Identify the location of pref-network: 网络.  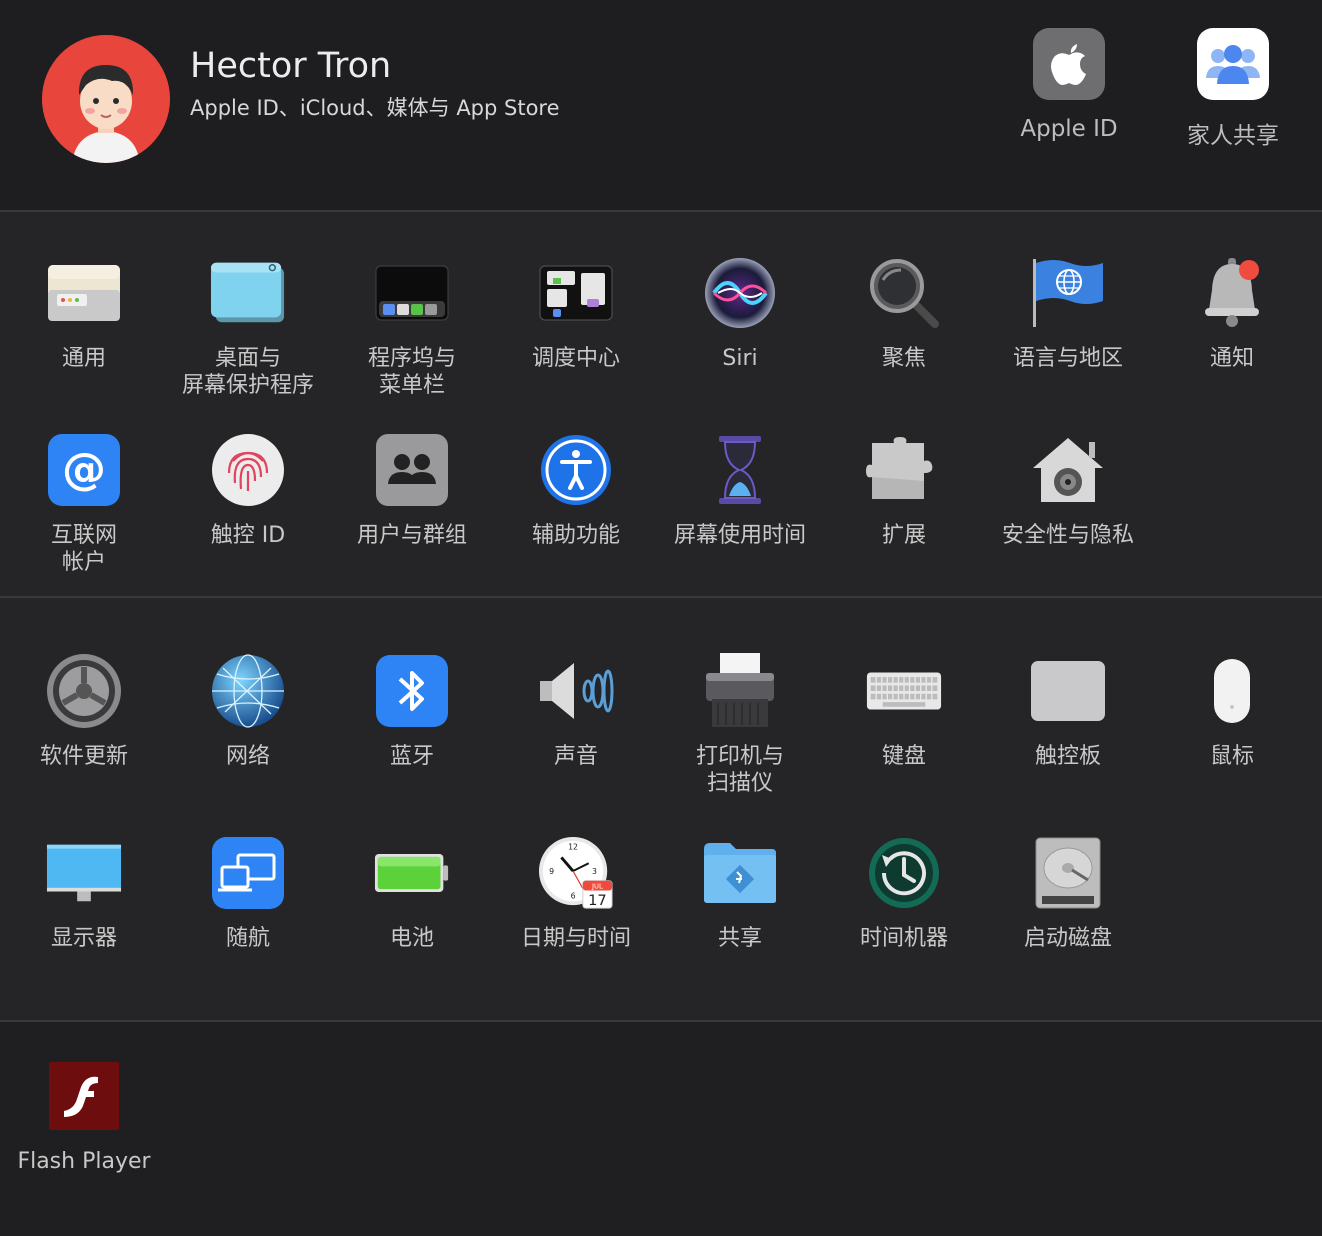
(248, 711).